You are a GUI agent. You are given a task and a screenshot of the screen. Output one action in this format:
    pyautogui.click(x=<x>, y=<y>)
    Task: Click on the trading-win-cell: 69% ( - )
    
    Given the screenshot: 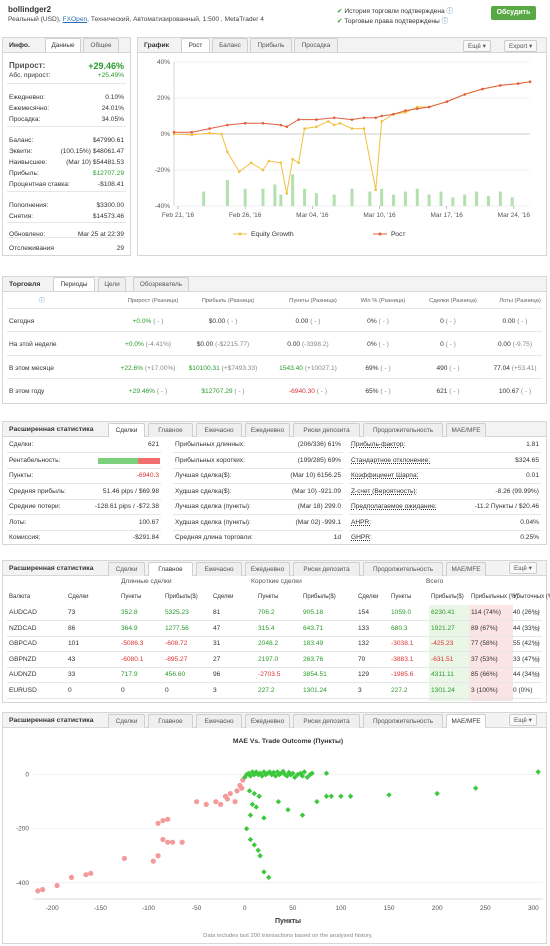 What is the action you would take?
    pyautogui.click(x=378, y=369)
    